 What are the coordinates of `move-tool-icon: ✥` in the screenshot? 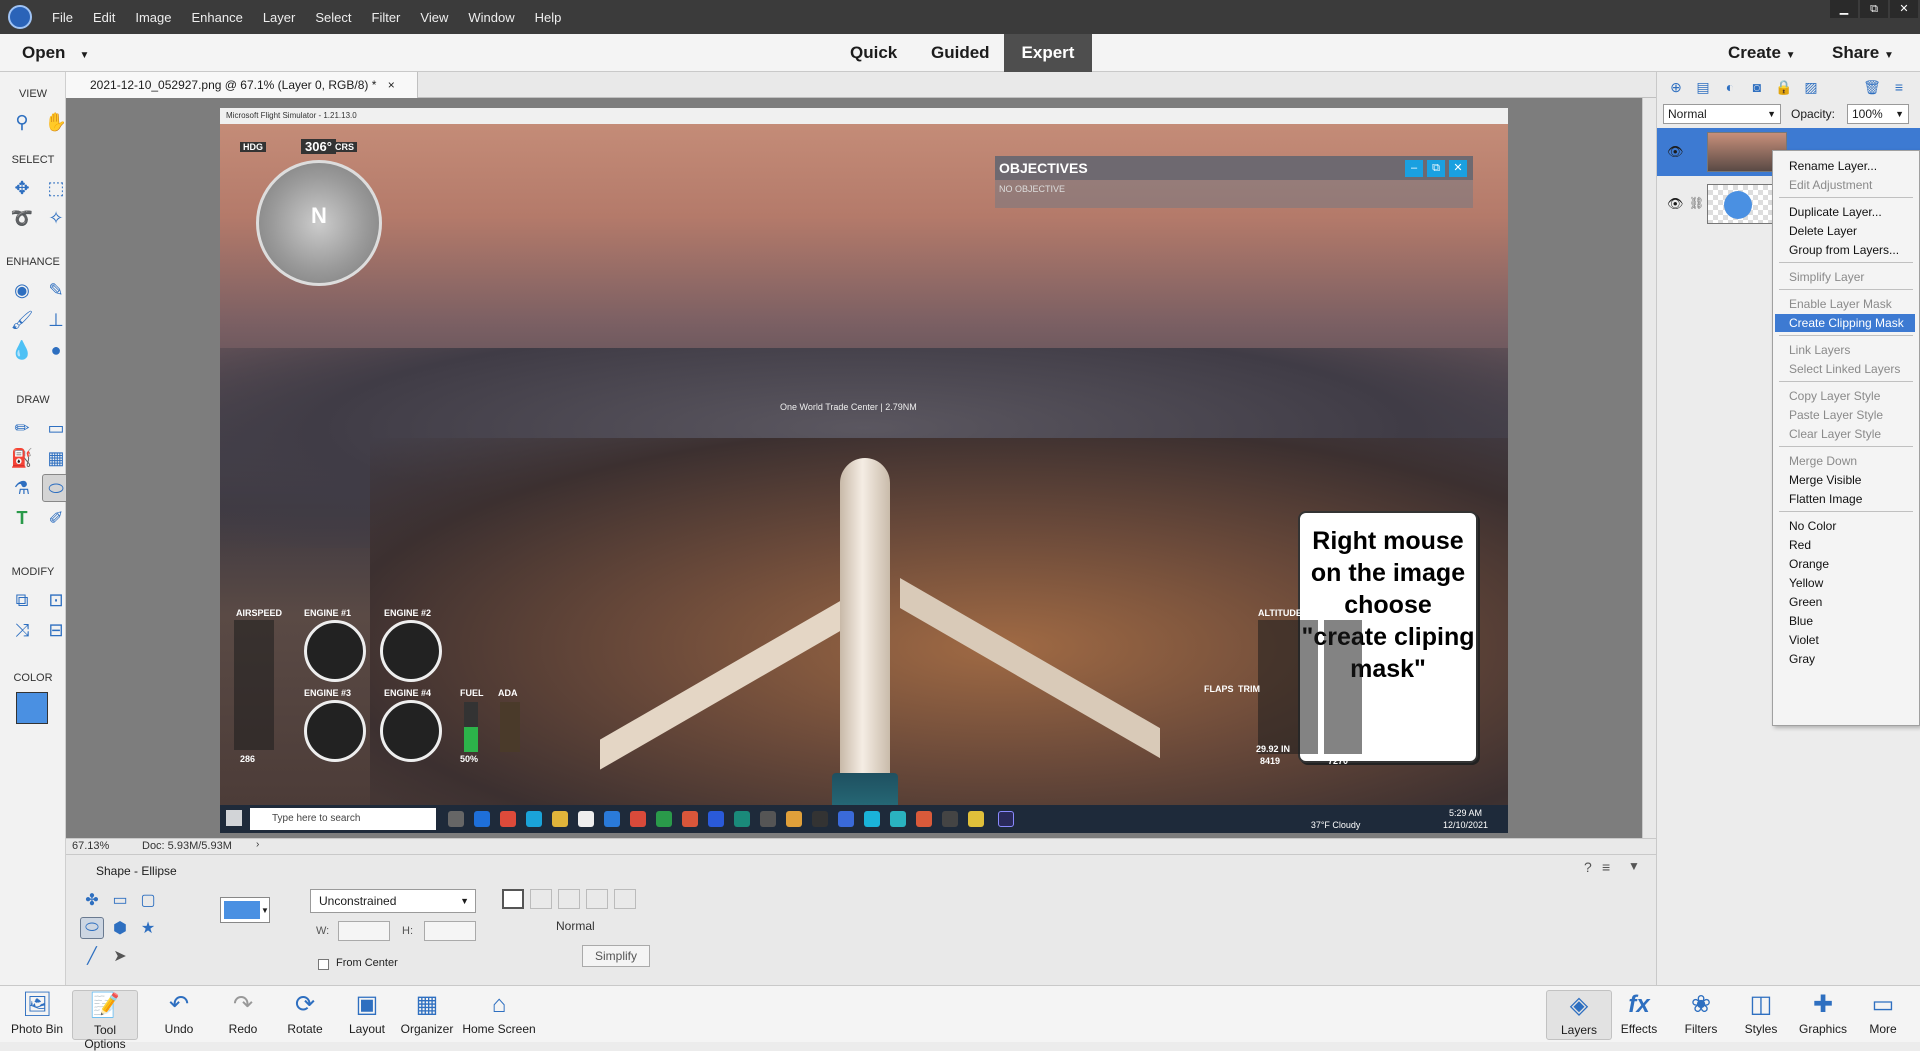 It's located at (22, 188).